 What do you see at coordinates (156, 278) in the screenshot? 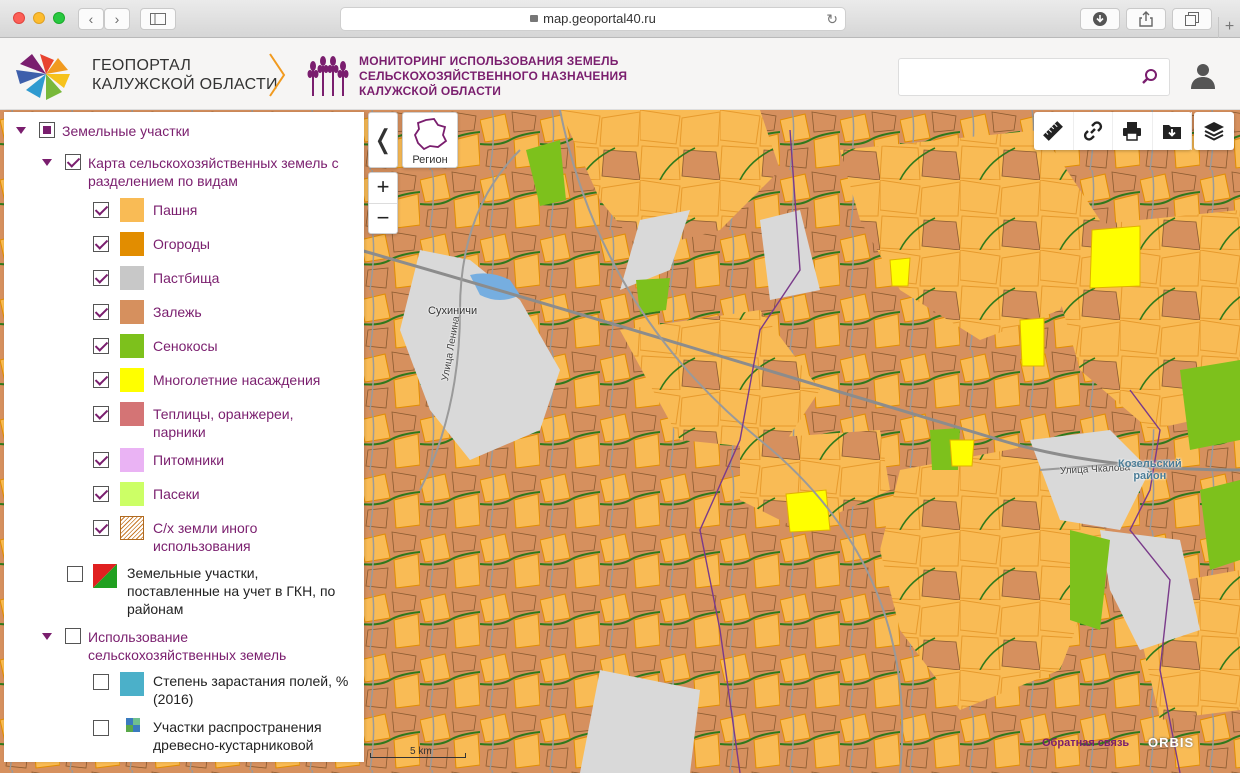
I see `legend-item: Пастбища` at bounding box center [156, 278].